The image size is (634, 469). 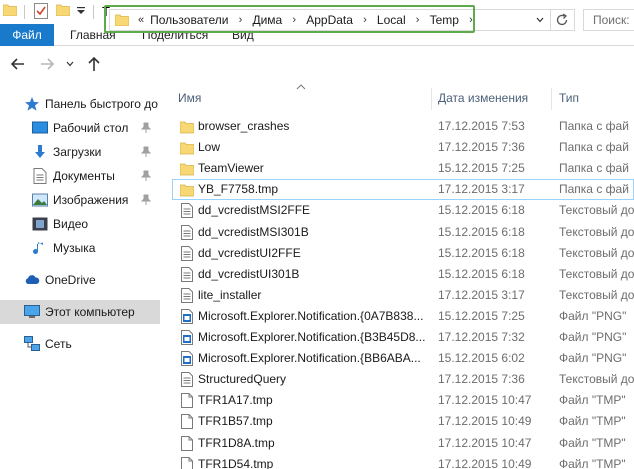 I want to click on file-name: dd_vcredistMSI301B, so click(x=253, y=232).